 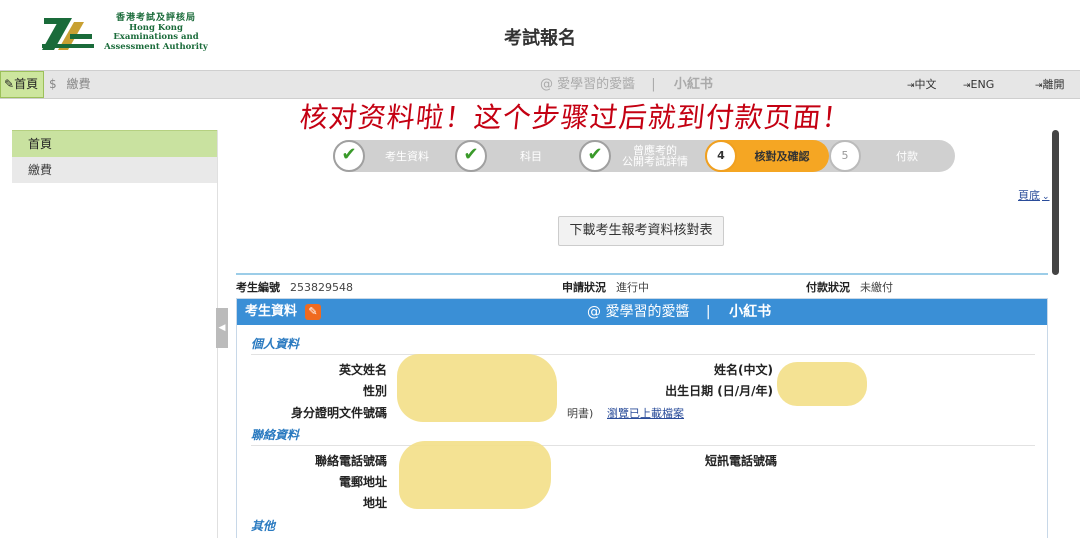 I want to click on label-email: 電郵地址, so click(x=362, y=482).